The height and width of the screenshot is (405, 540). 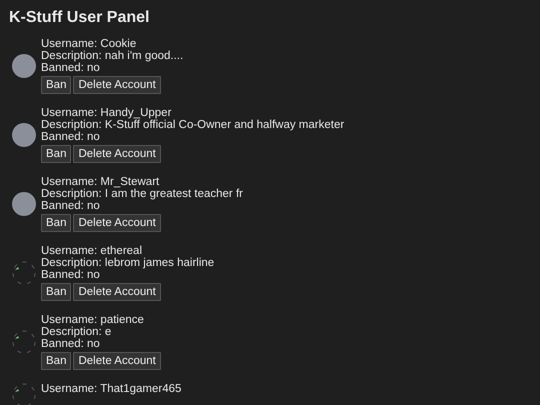 I want to click on user-info-text: Description: I am the greatest teacher fr, so click(x=142, y=194).